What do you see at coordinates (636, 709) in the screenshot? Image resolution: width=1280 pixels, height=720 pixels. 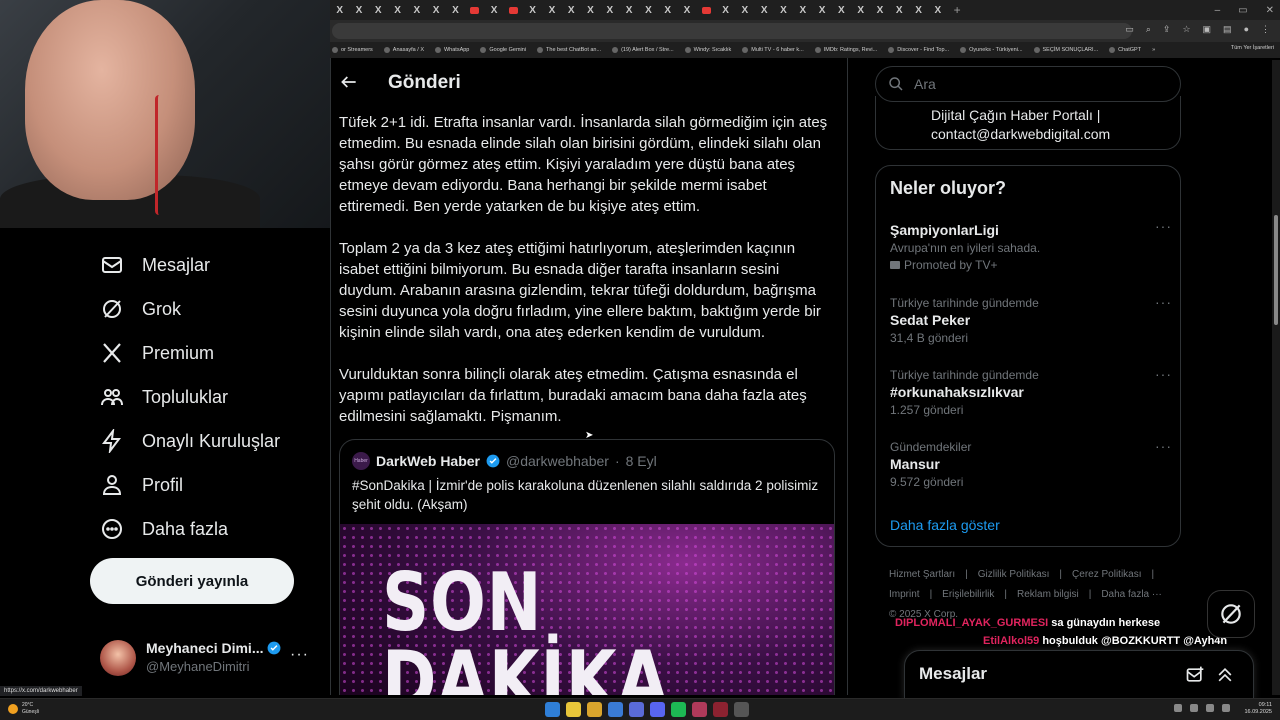 I see `steam-icon` at bounding box center [636, 709].